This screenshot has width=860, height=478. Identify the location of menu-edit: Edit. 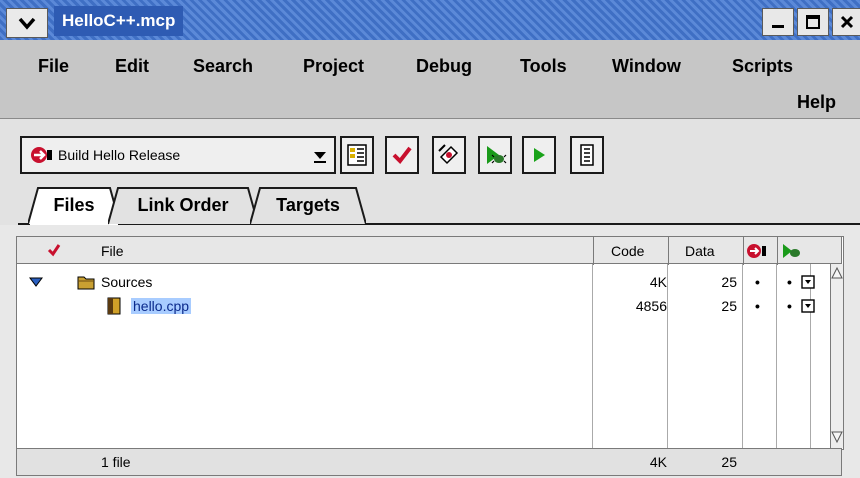
(132, 66).